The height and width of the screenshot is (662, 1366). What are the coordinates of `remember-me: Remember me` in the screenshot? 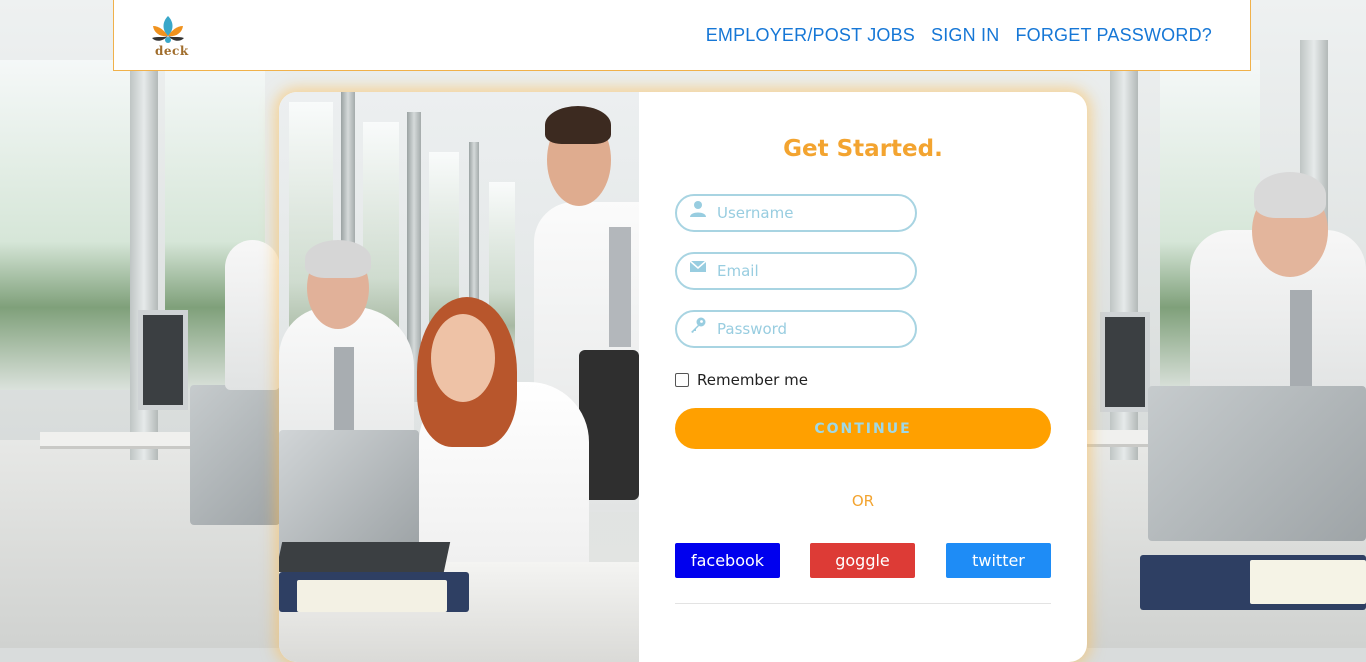 It's located at (741, 380).